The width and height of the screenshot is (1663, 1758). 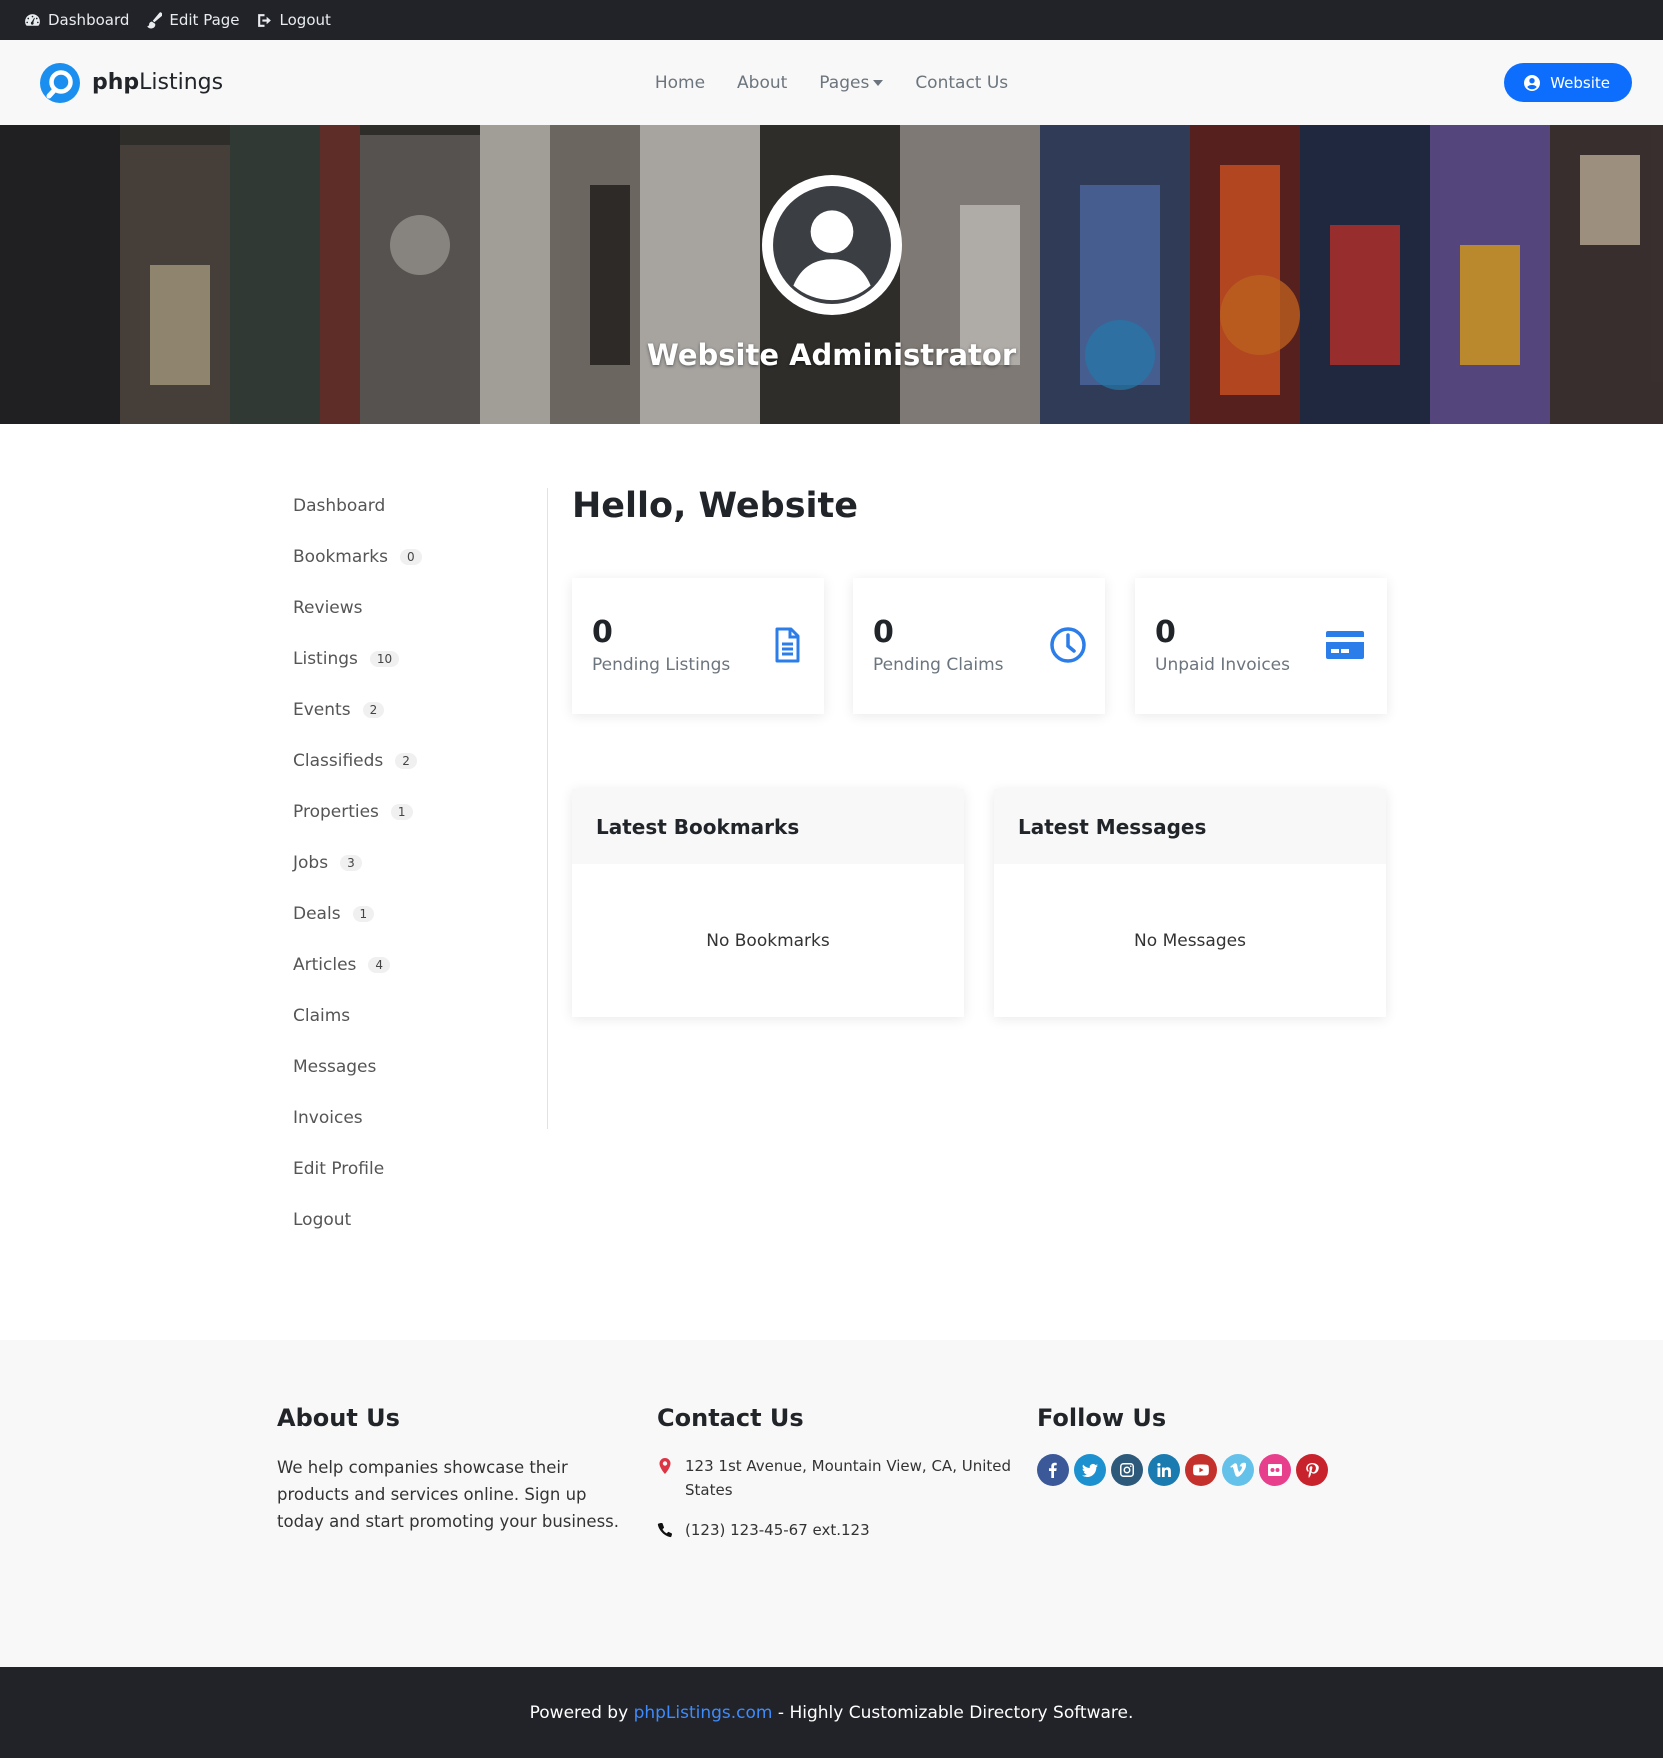 I want to click on nav-home: Home, so click(x=680, y=83).